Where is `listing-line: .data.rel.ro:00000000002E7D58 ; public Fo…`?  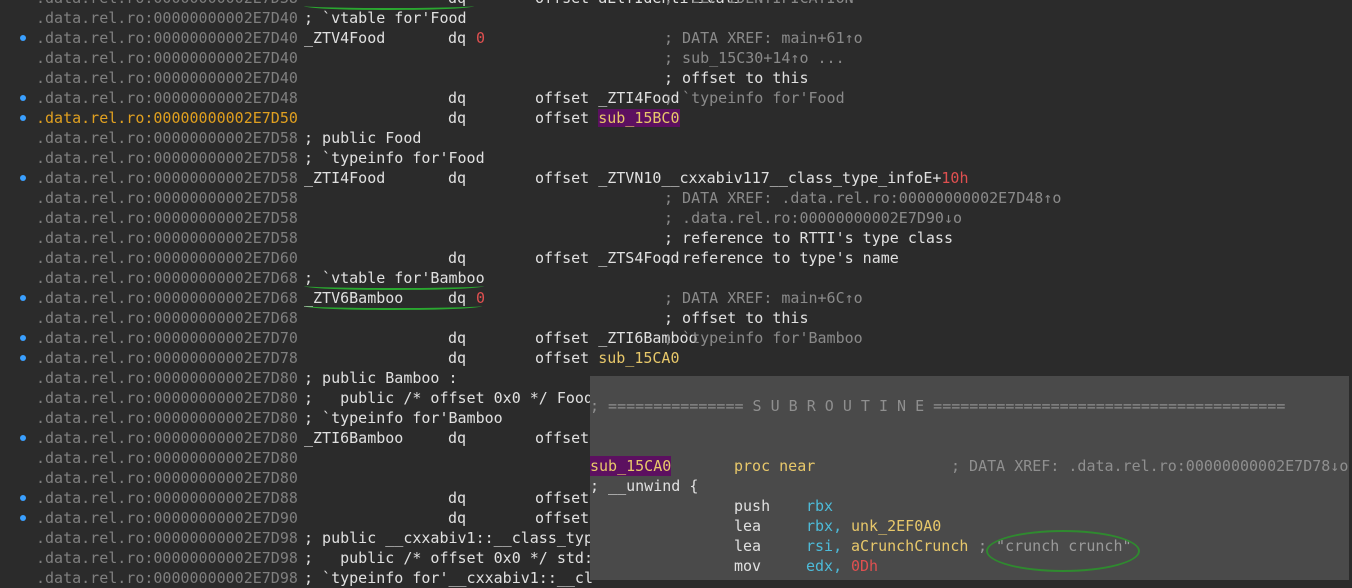 listing-line: .data.rel.ro:00000000002E7D58 ; public Fo… is located at coordinates (692, 138).